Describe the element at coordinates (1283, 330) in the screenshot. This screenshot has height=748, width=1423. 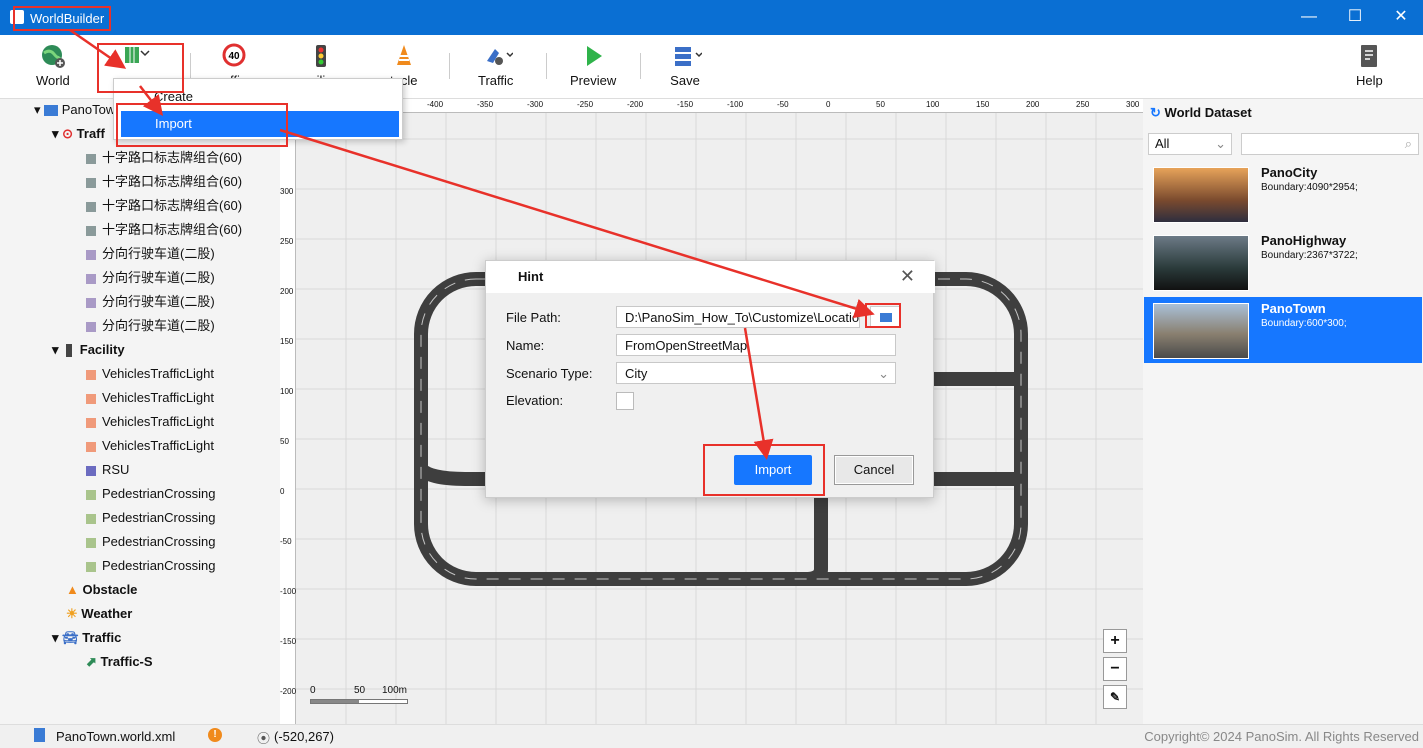
I see `dataset-item-panotown: PanoTown Boundary:600*300;` at that location.